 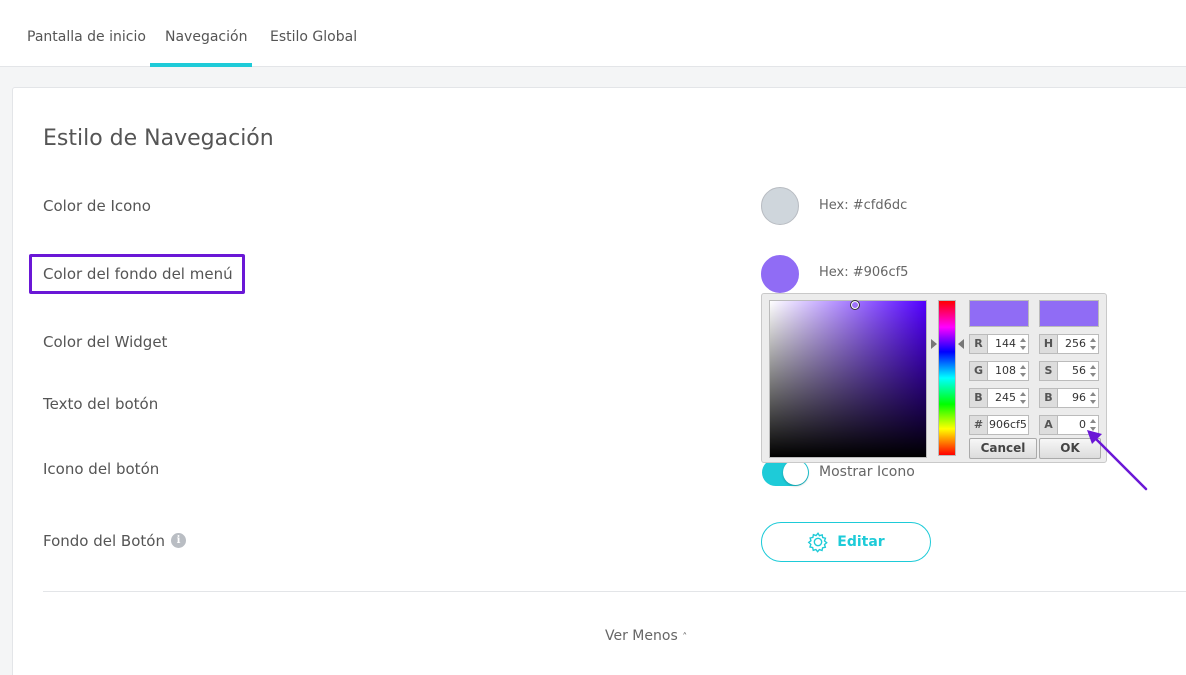 What do you see at coordinates (979, 344) in the screenshot?
I see `red-field-label: R` at bounding box center [979, 344].